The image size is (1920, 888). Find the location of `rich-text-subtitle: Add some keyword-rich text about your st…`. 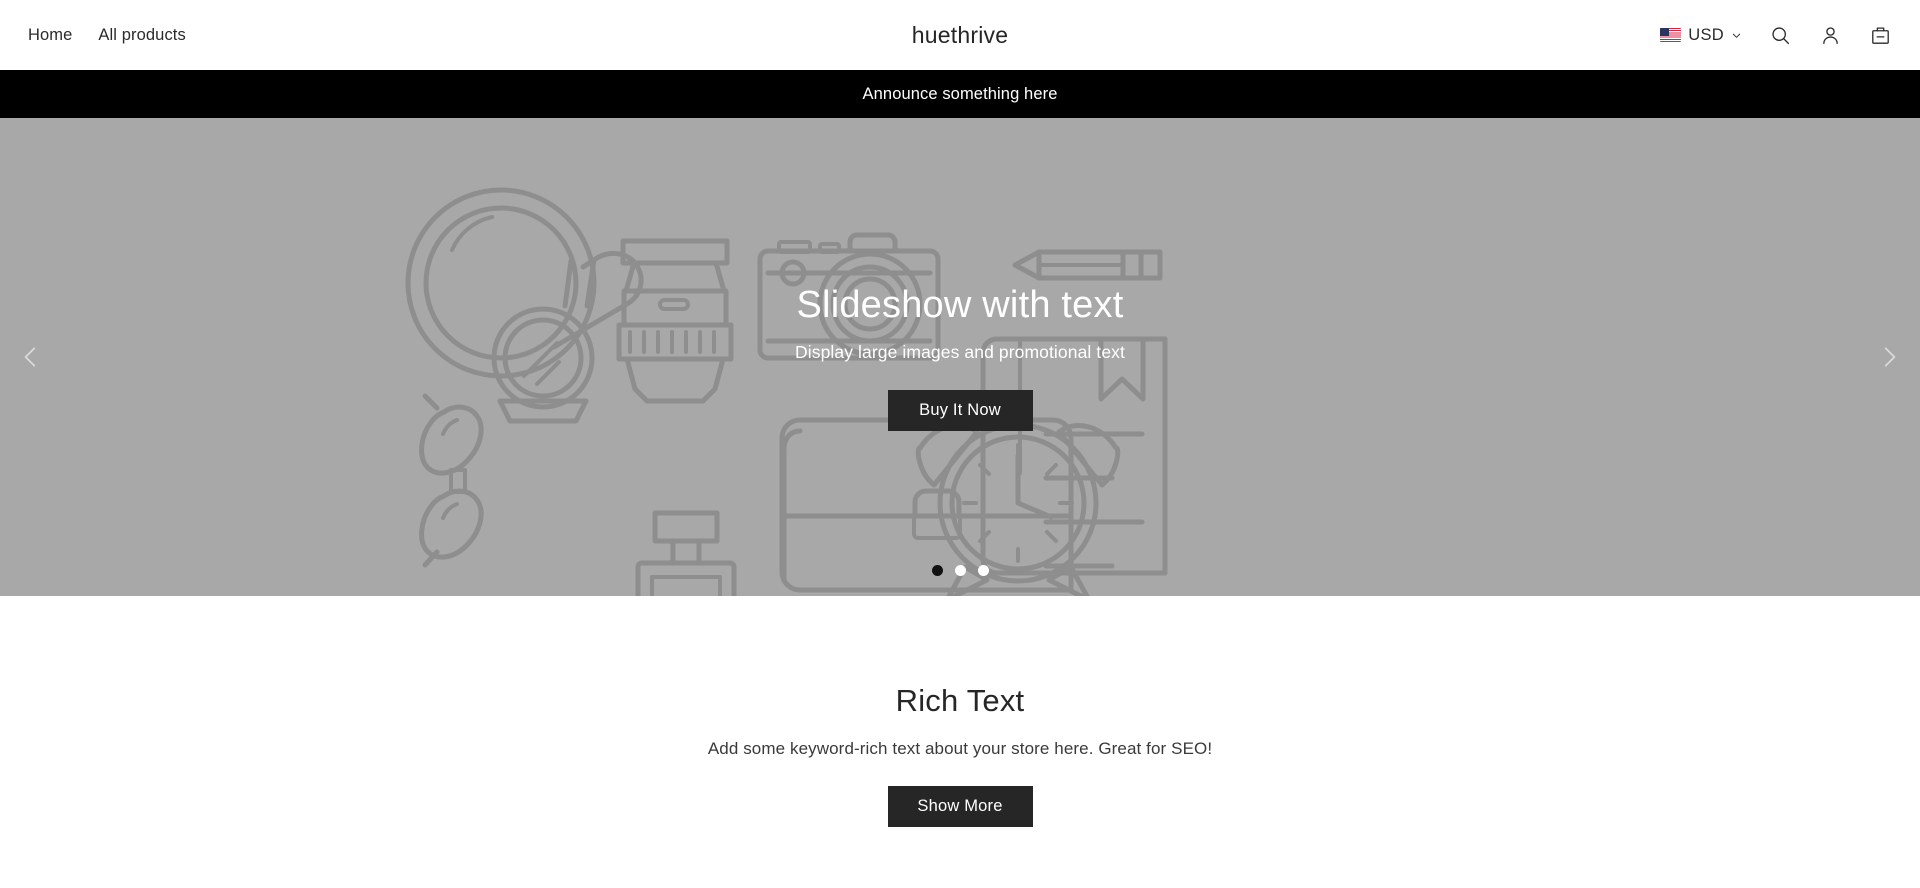

rich-text-subtitle: Add some keyword-rich text about your st… is located at coordinates (960, 749).